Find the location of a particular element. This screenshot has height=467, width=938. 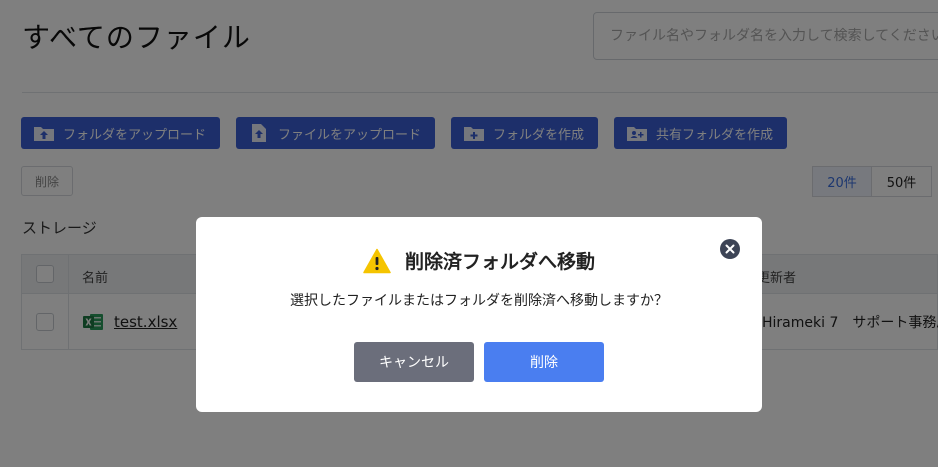

confirm-delete-button: 削除 is located at coordinates (544, 362).